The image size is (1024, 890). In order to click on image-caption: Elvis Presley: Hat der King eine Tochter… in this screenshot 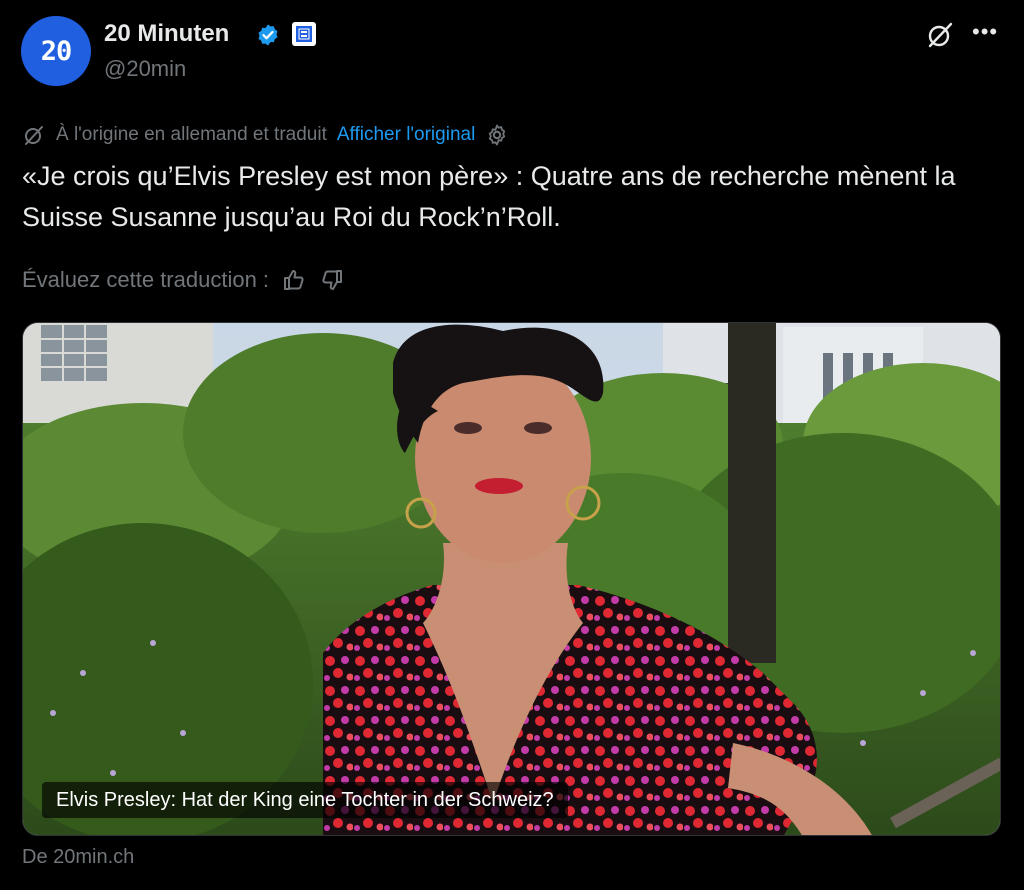, I will do `click(305, 800)`.